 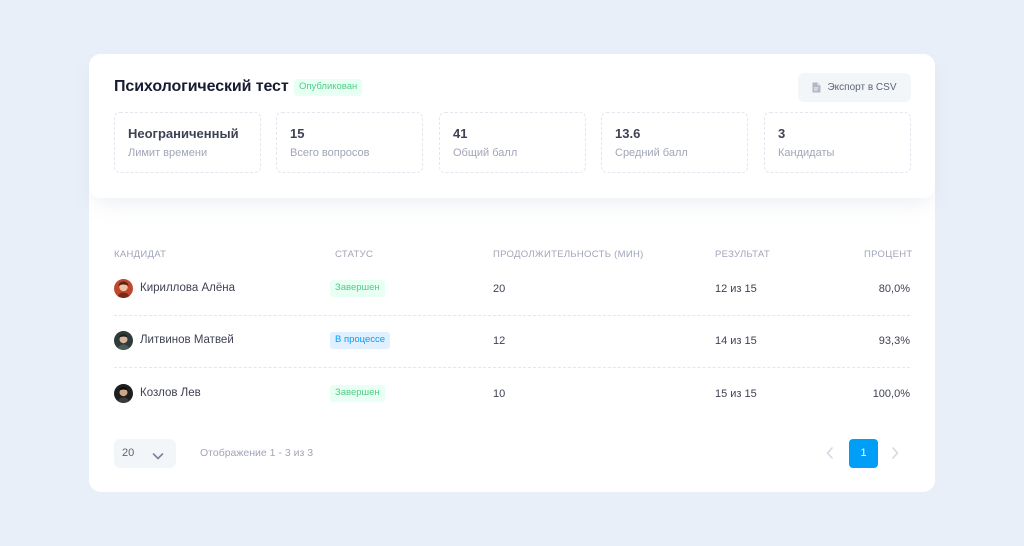 I want to click on chevron-right-icon, so click(x=895, y=455).